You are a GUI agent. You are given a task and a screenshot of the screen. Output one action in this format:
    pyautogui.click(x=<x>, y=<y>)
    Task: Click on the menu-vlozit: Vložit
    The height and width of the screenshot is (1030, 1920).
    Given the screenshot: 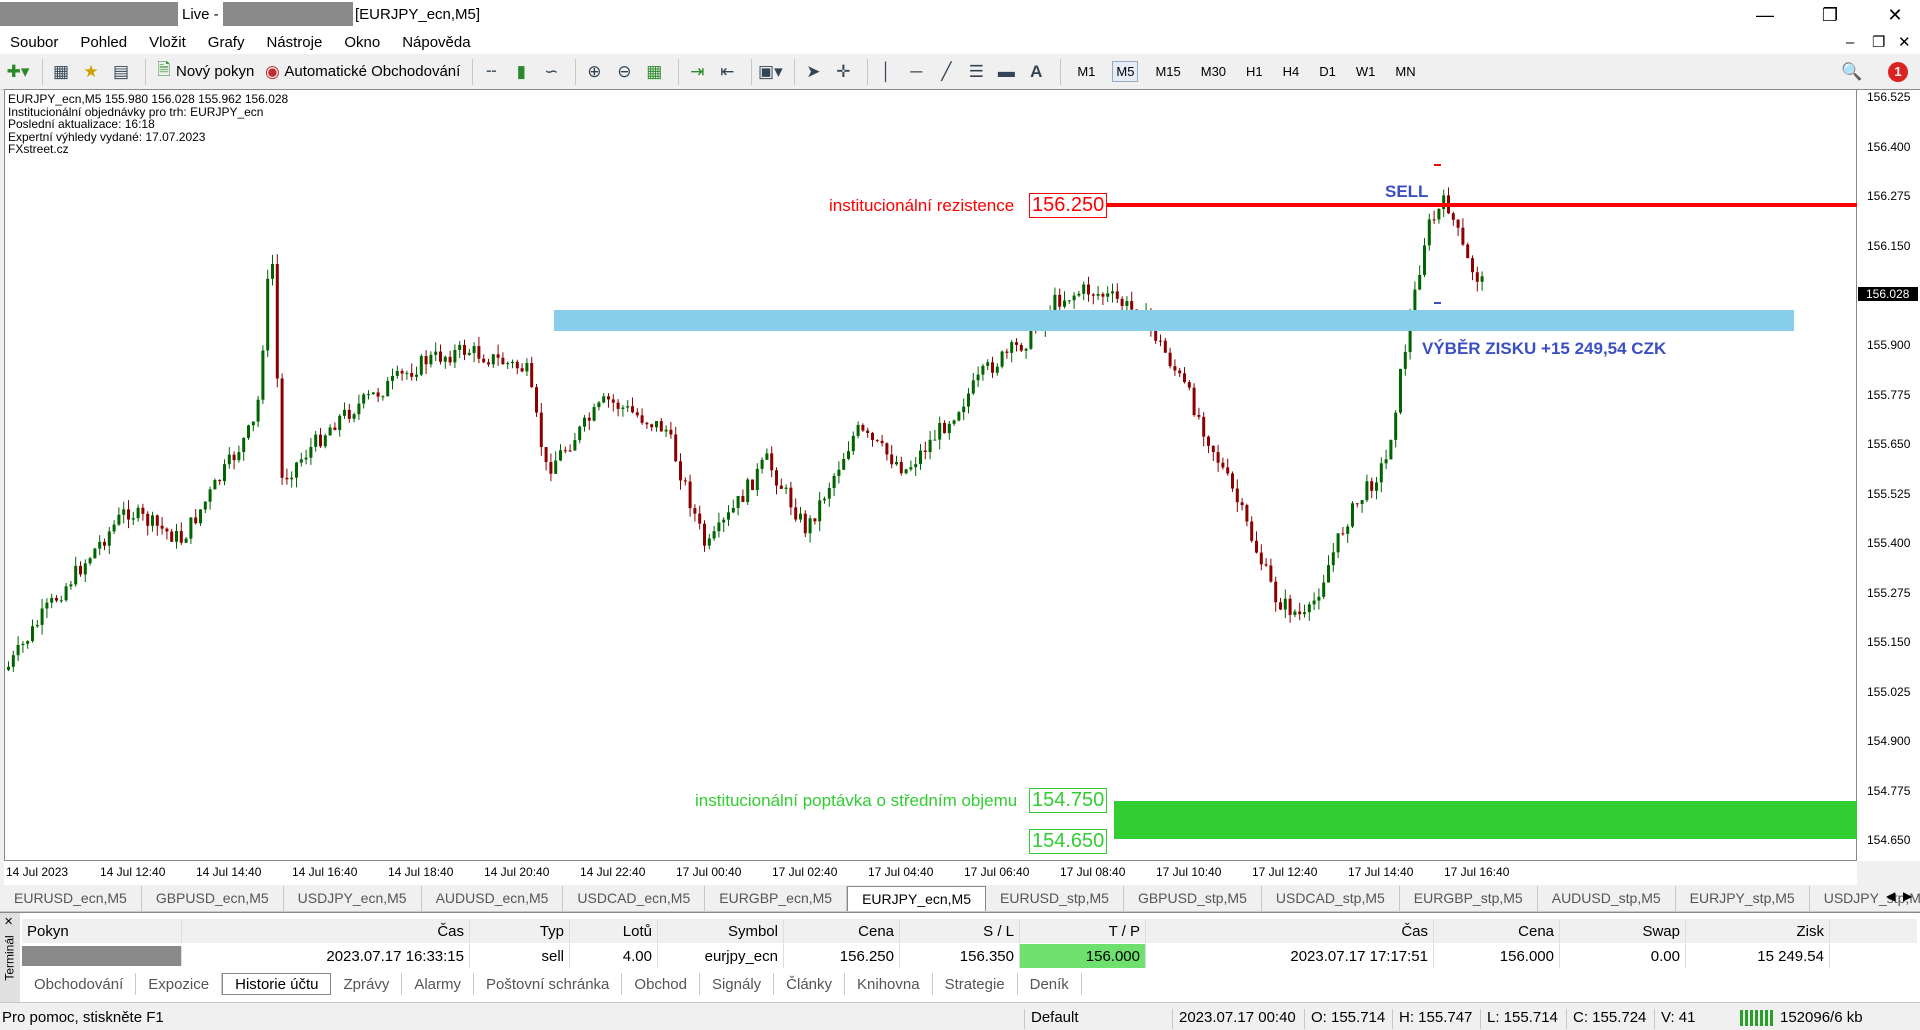 What is the action you would take?
    pyautogui.click(x=167, y=42)
    